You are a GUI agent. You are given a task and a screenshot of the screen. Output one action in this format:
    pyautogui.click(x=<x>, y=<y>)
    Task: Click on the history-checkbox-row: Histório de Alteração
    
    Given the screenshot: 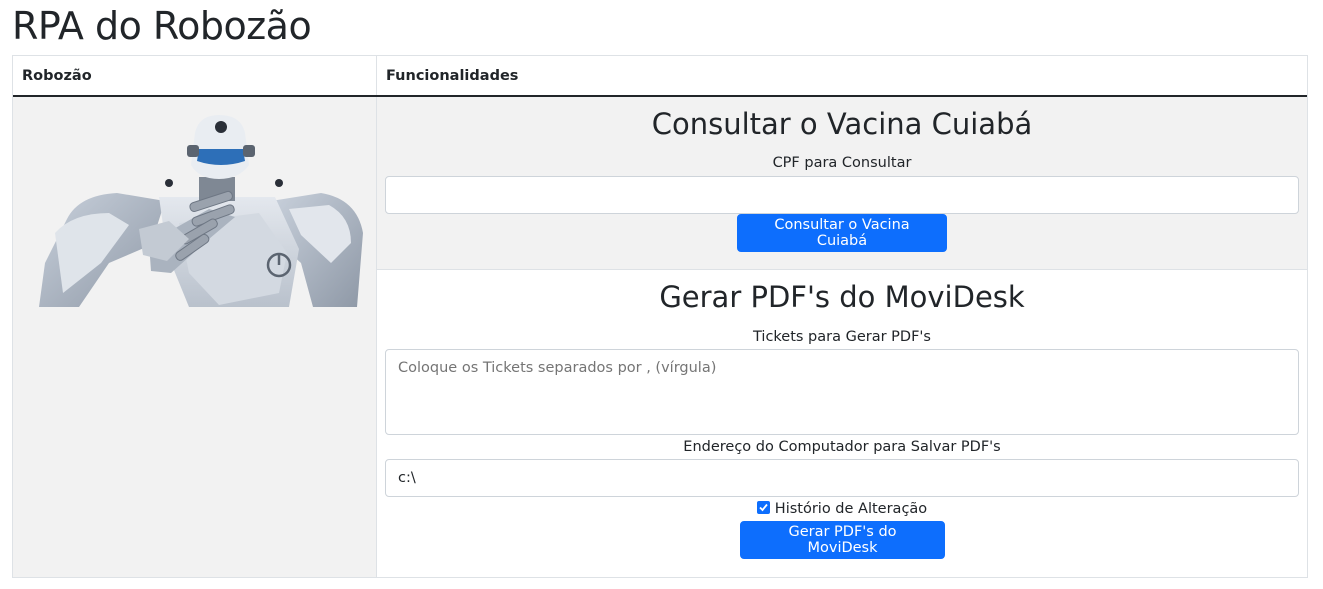 What is the action you would take?
    pyautogui.click(x=842, y=509)
    